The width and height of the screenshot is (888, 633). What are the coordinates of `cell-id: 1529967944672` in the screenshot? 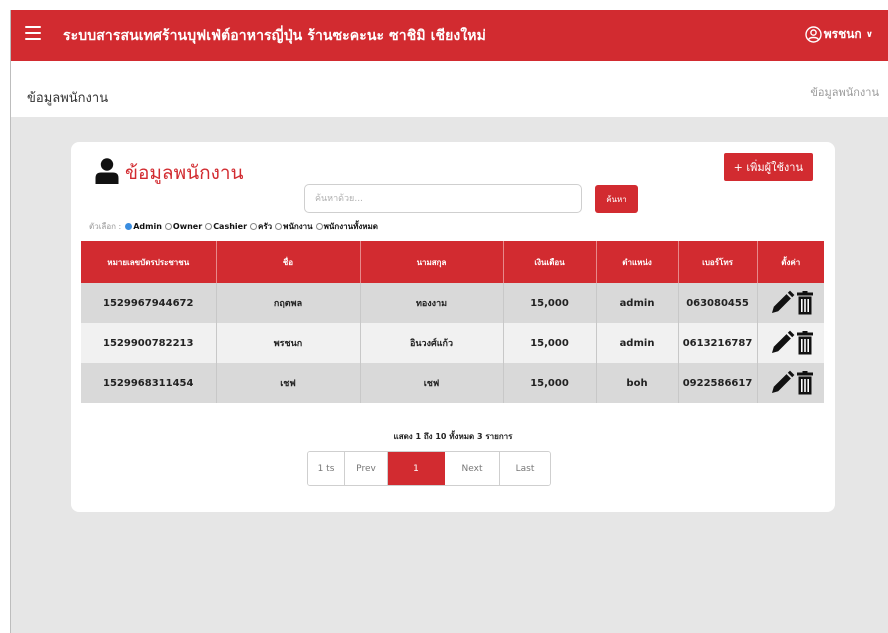 It's located at (149, 303).